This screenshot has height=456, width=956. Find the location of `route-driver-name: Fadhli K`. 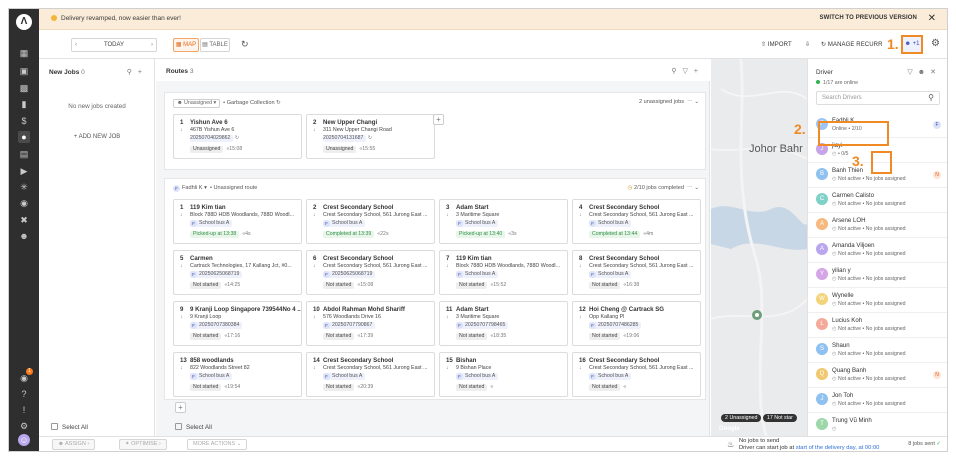

route-driver-name: Fadhli K is located at coordinates (192, 188).